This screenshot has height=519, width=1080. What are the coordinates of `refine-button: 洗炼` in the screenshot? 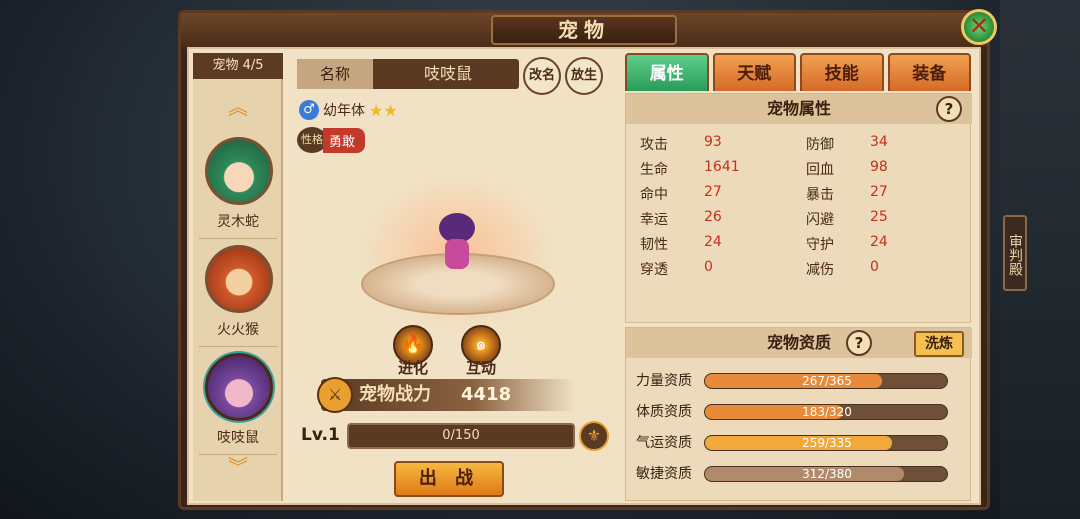 It's located at (939, 344).